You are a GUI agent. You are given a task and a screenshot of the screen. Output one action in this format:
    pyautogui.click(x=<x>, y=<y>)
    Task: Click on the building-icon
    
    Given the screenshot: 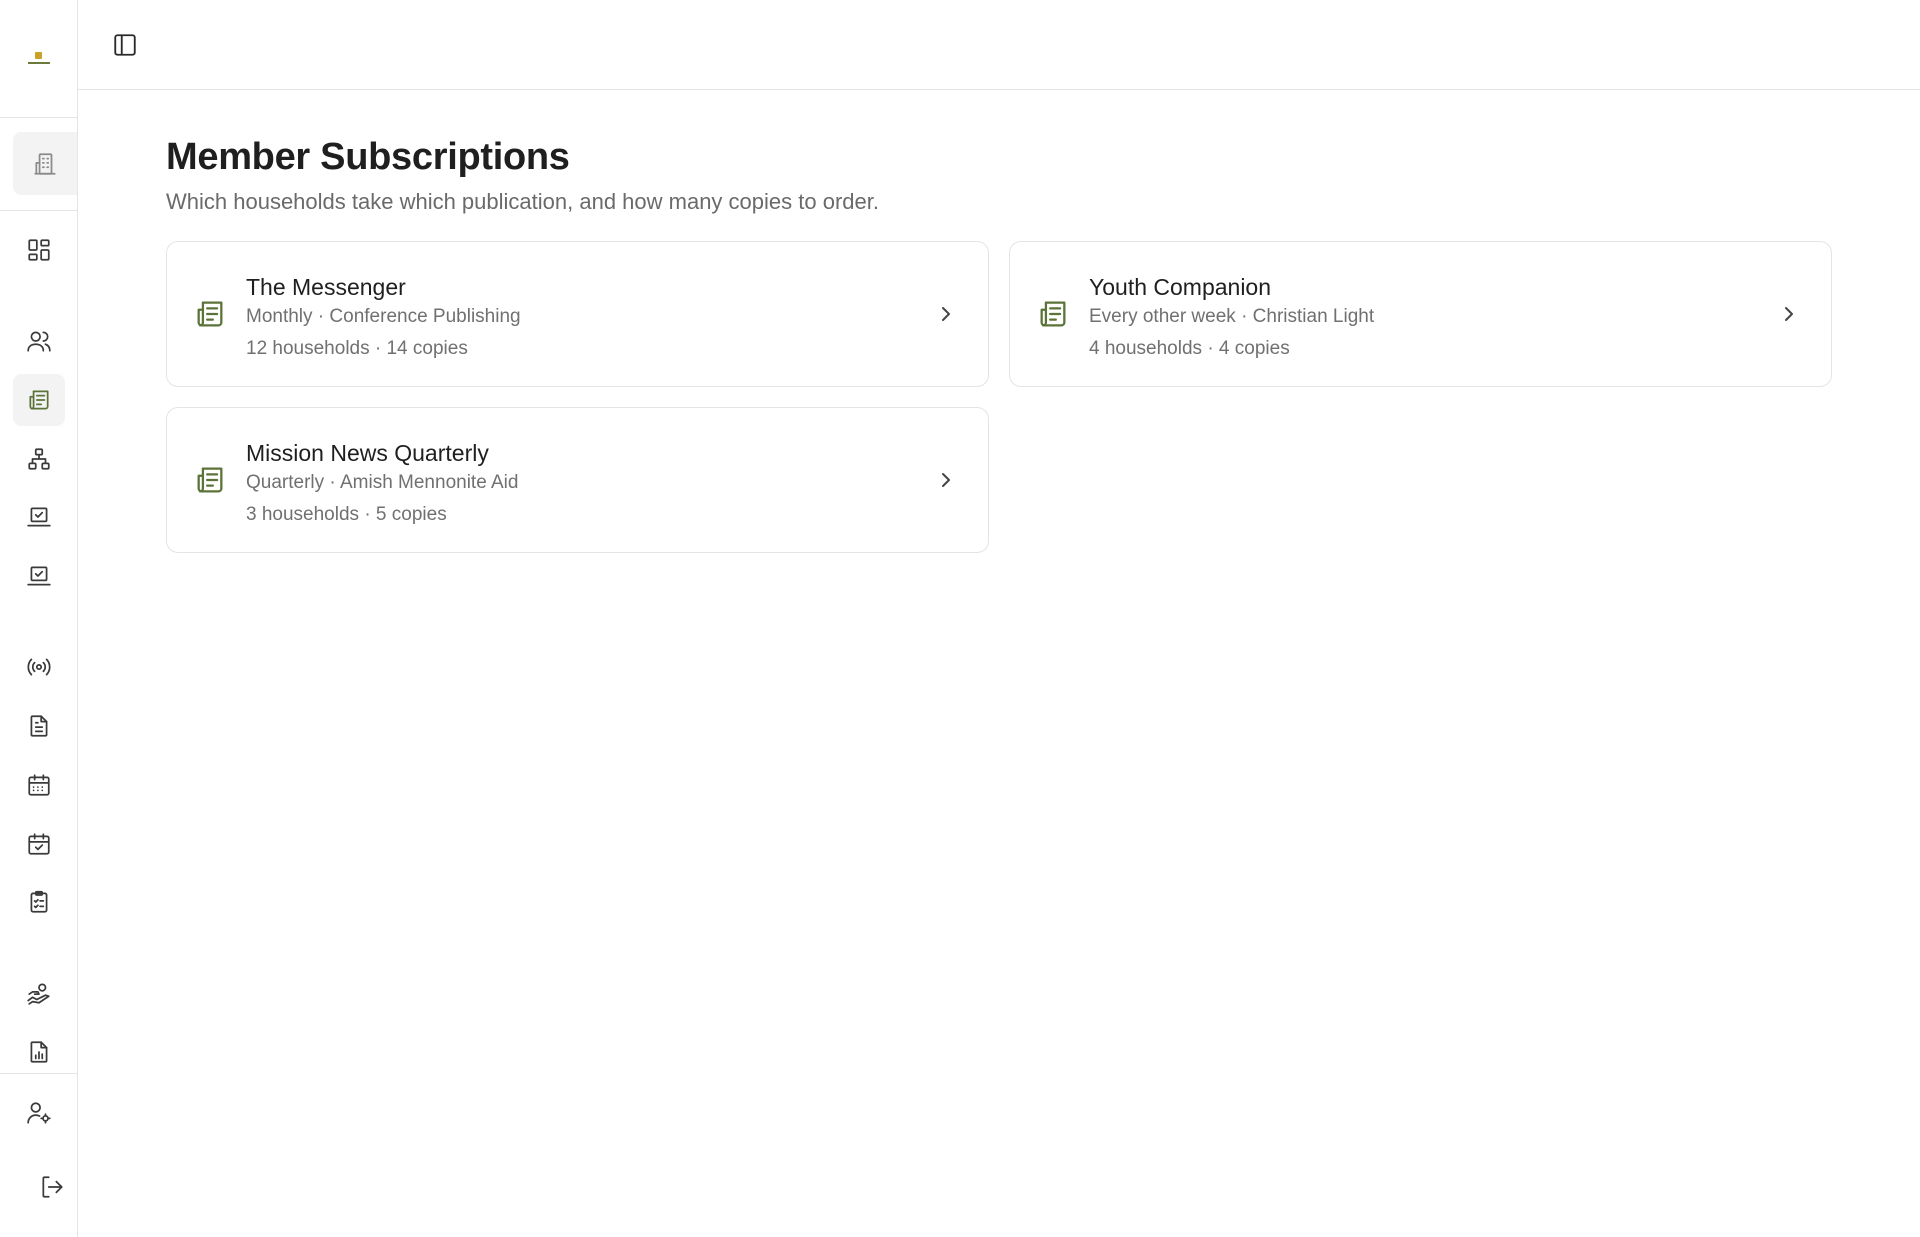 What is the action you would take?
    pyautogui.click(x=45, y=163)
    